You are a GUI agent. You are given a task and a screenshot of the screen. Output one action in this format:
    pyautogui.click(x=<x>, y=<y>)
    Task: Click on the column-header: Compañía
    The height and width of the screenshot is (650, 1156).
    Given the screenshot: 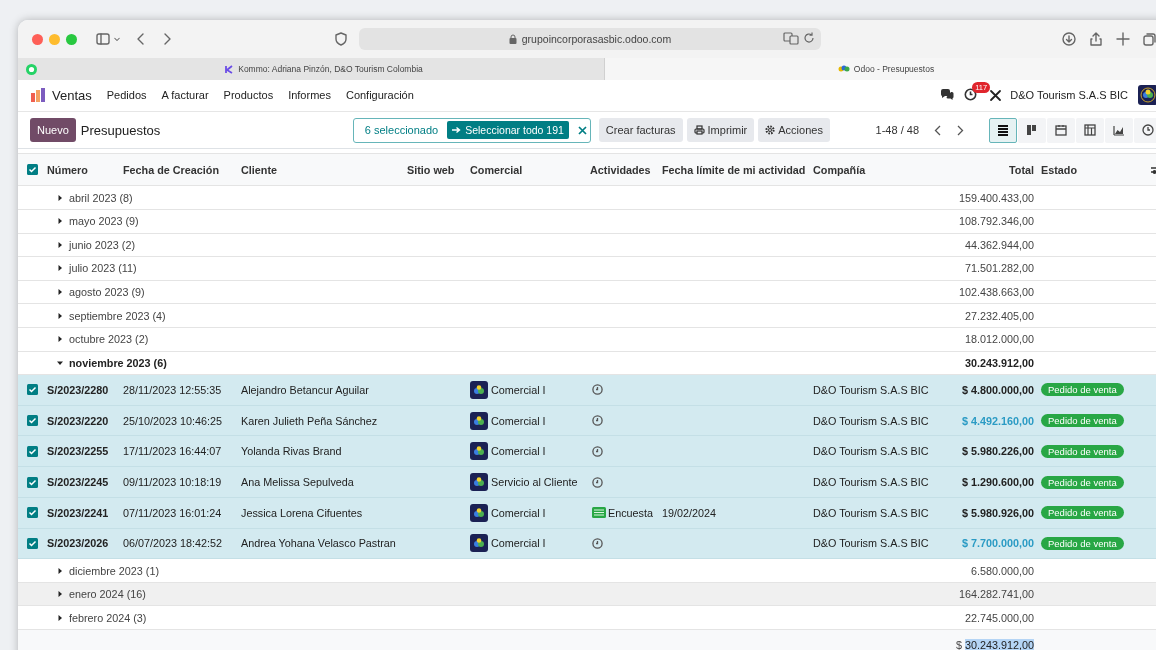 What is the action you would take?
    pyautogui.click(x=876, y=169)
    